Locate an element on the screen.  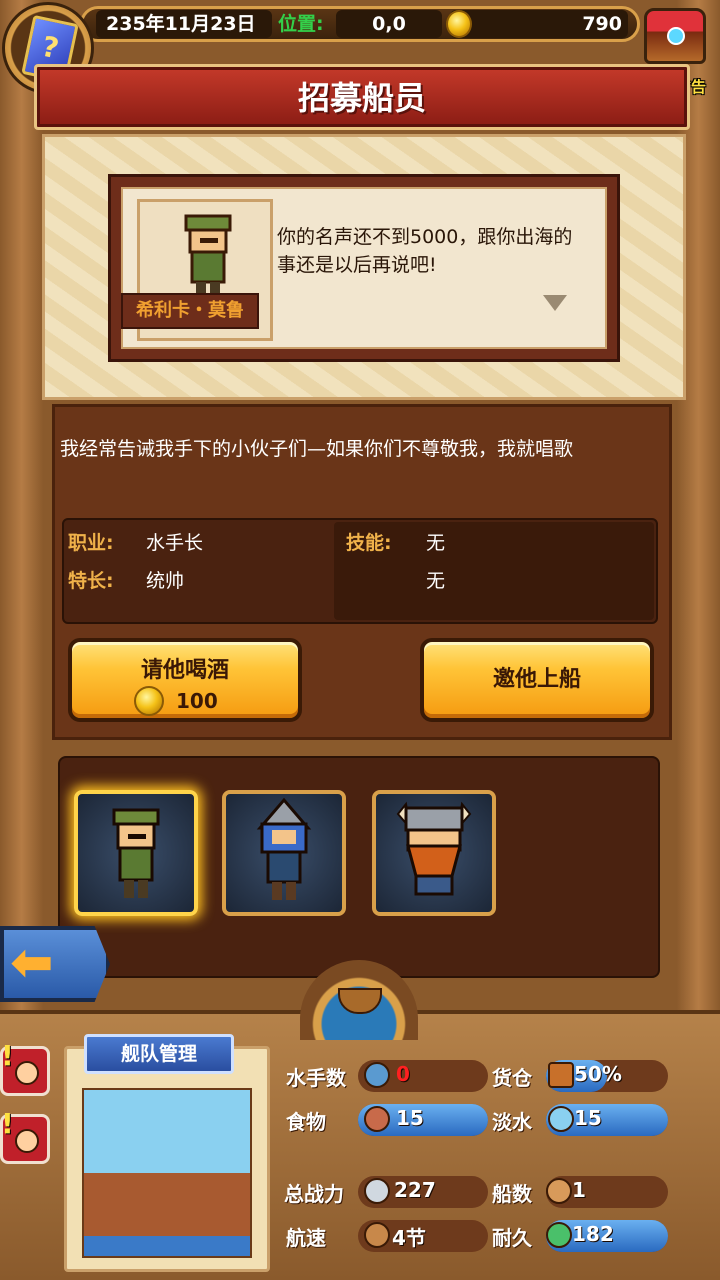
buy-drink-label: 请他喝酒 is located at coordinates (184, 670).